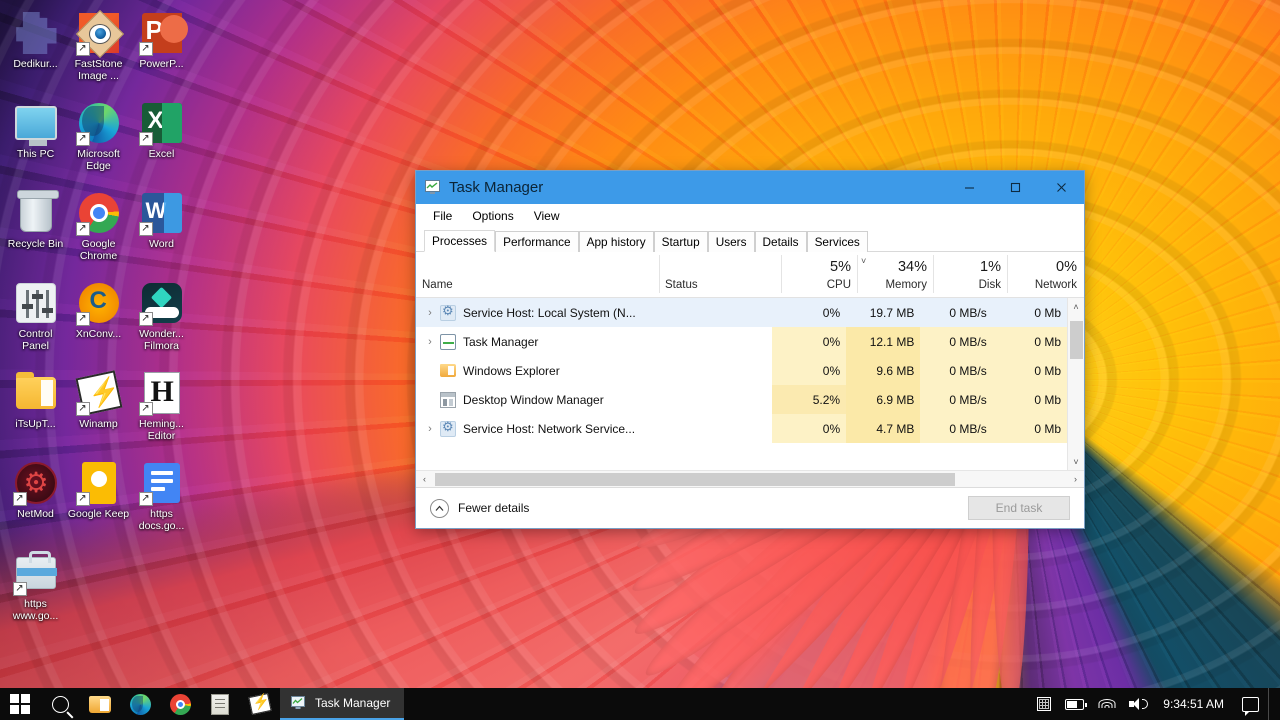  I want to click on process-disk-cell: 0 MB/s, so click(968, 312).